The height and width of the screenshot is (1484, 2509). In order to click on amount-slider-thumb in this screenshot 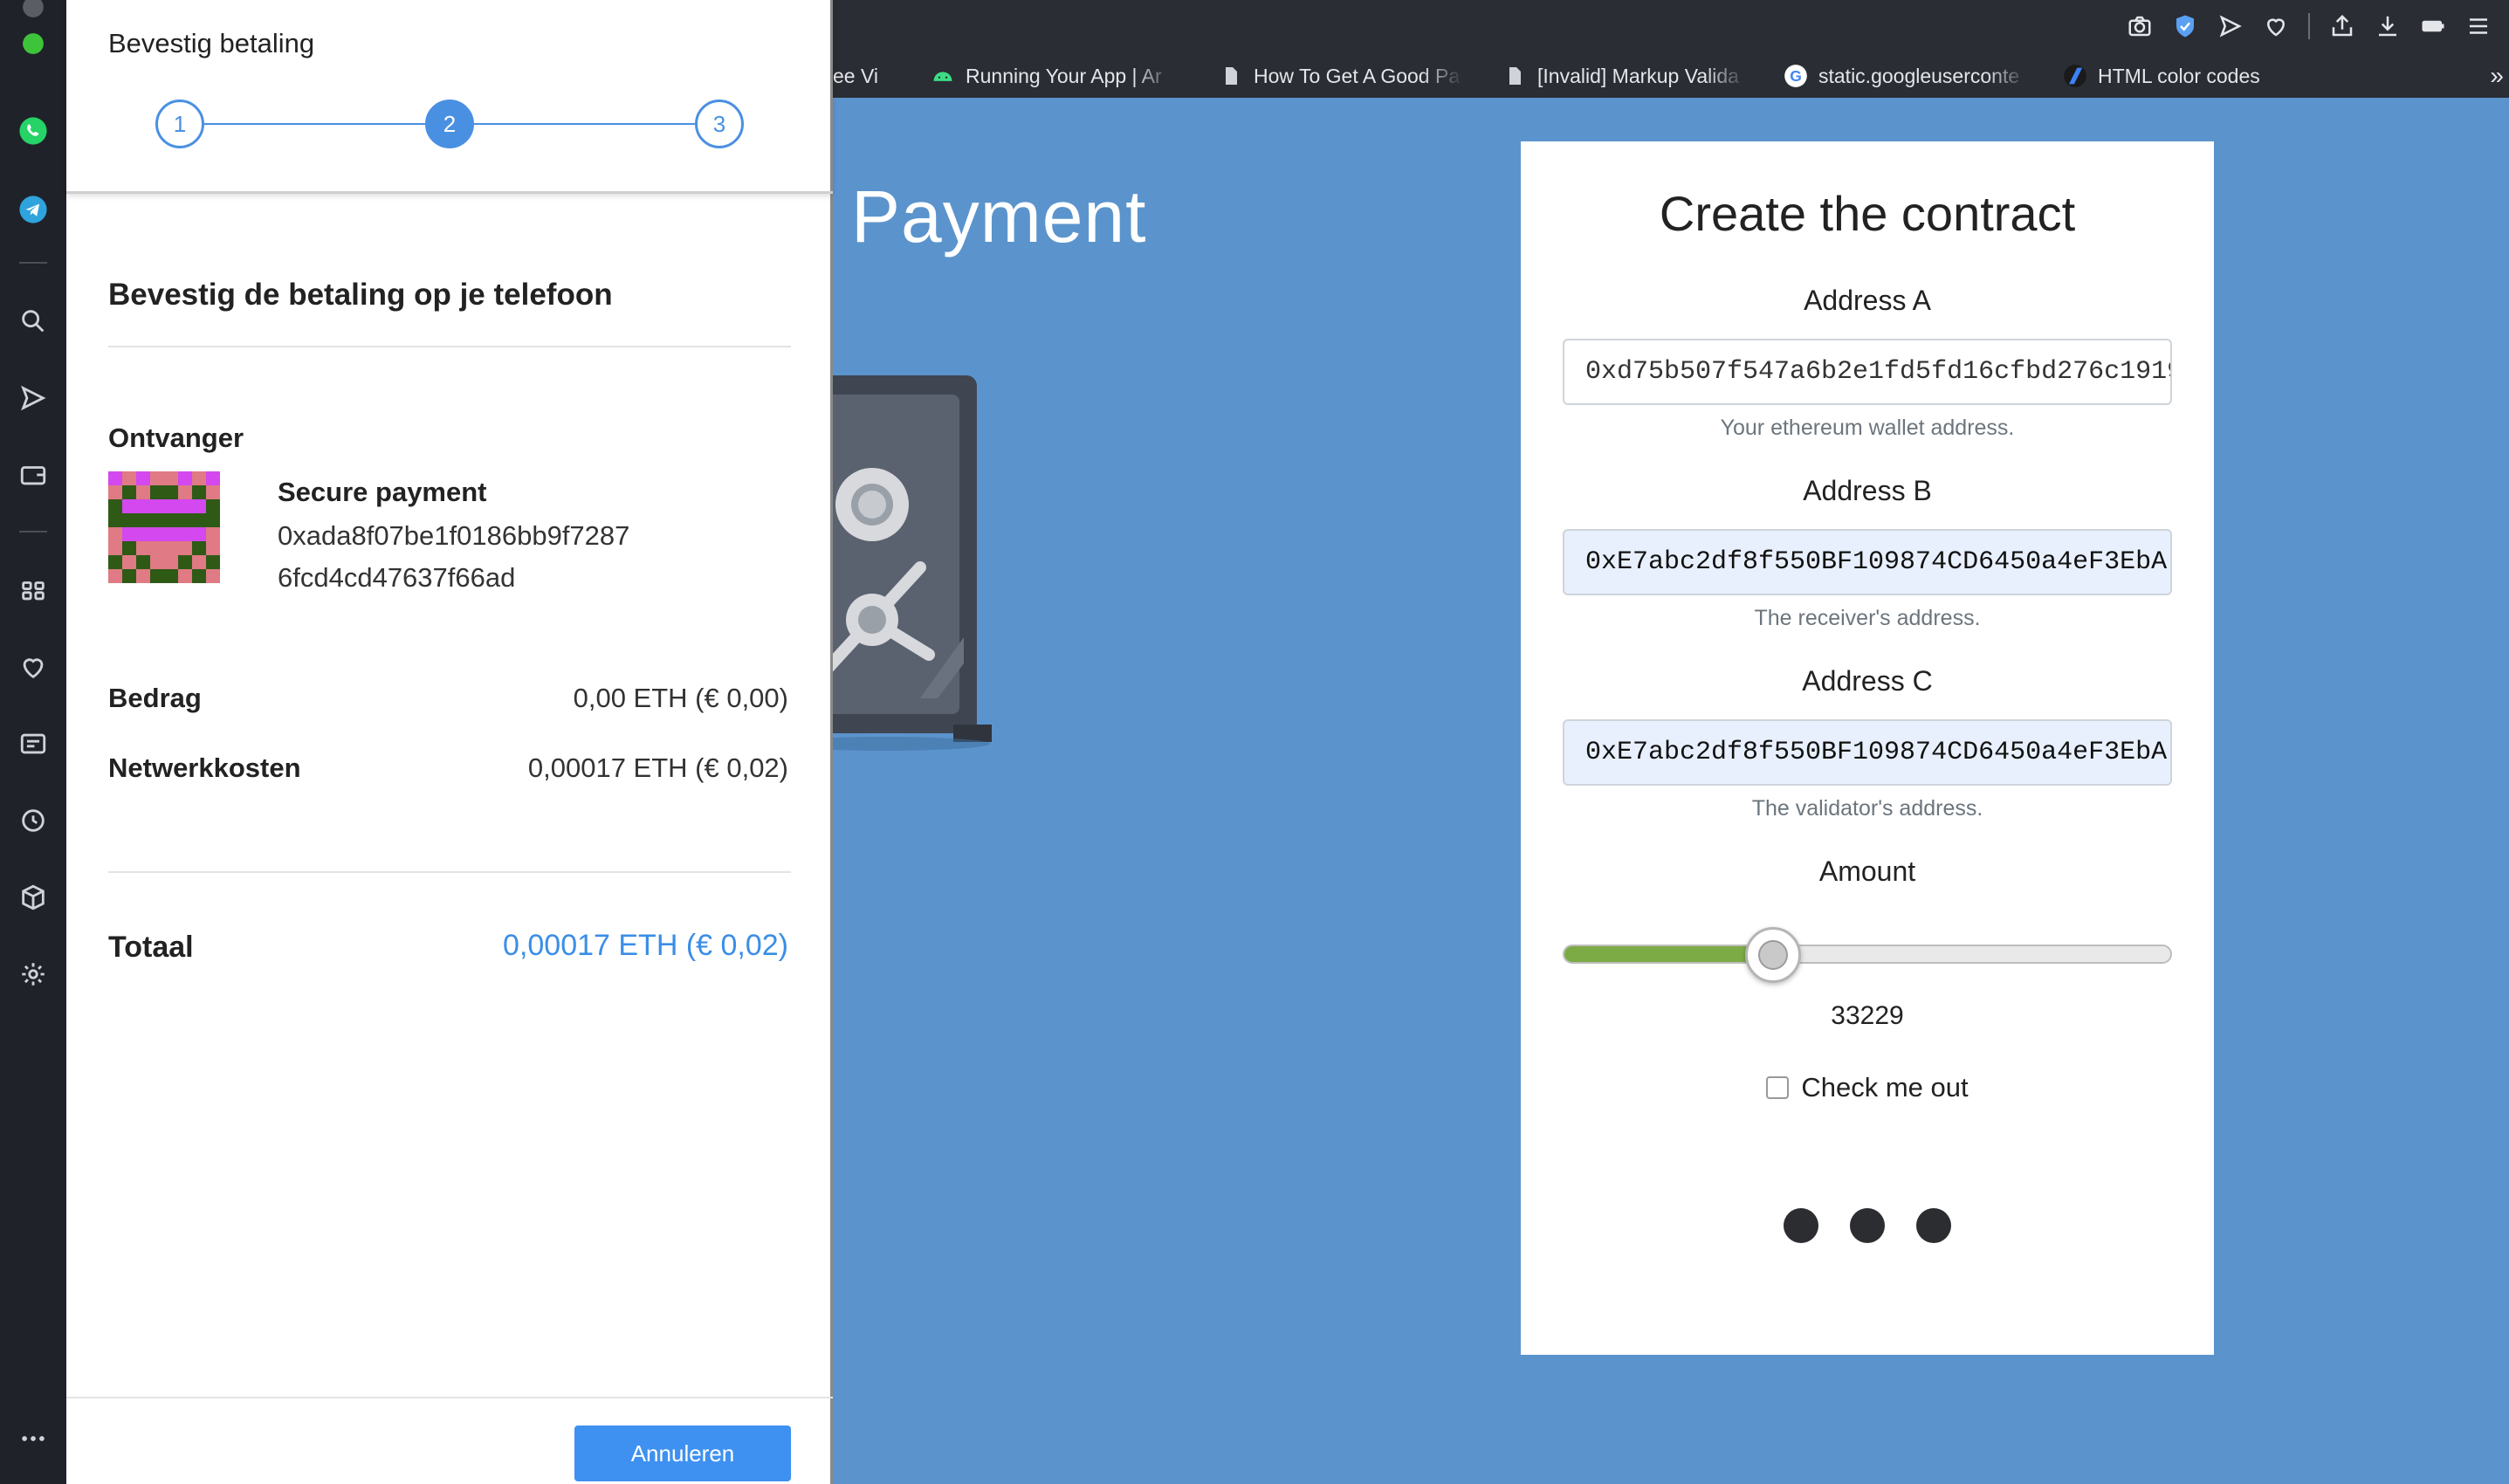, I will do `click(1772, 955)`.